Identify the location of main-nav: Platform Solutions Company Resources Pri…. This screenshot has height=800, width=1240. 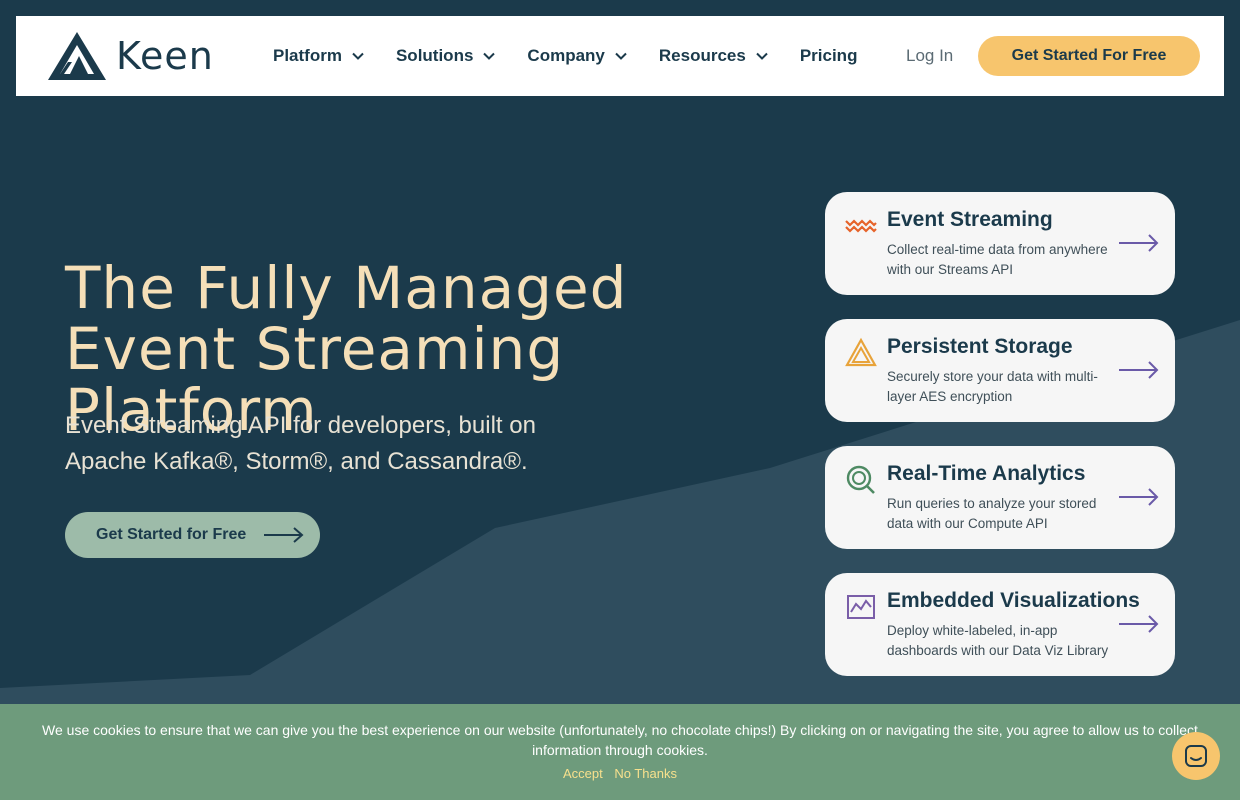
(581, 56).